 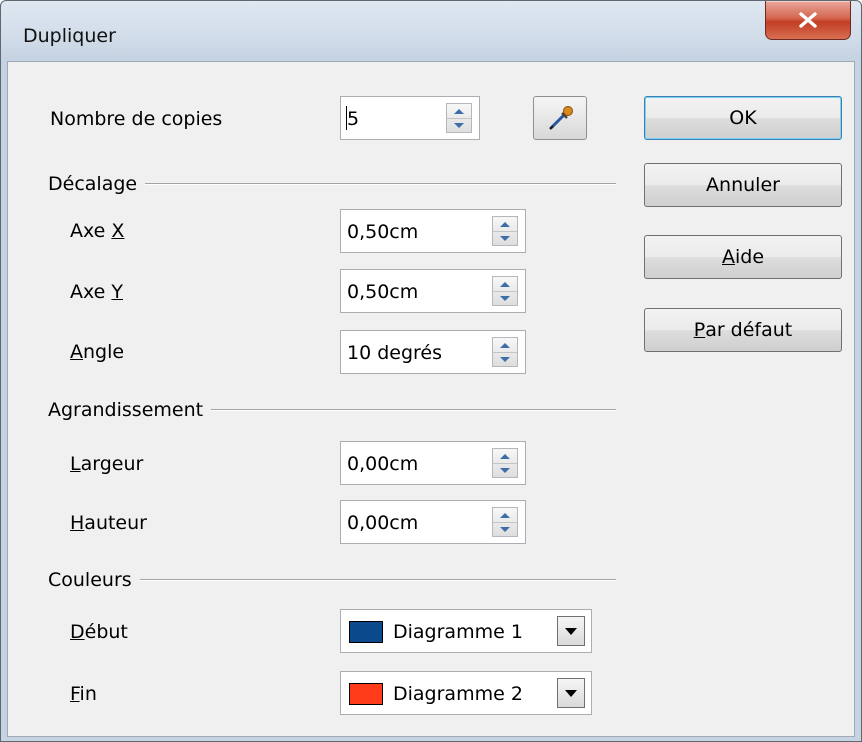 I want to click on start-color-label: Début, so click(x=99, y=632).